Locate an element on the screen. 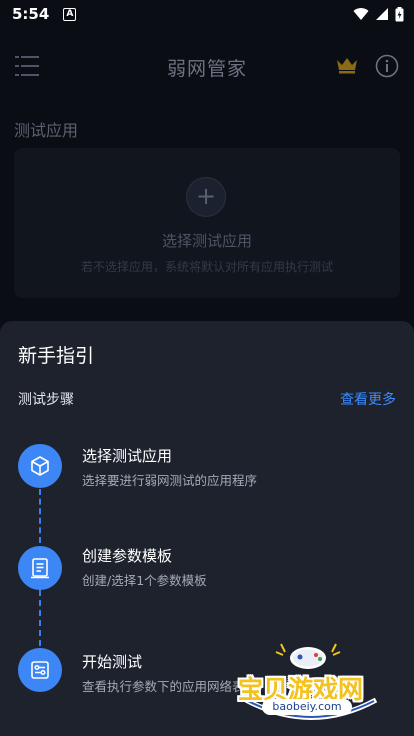  watermark-url: baobeiy.com is located at coordinates (307, 707).